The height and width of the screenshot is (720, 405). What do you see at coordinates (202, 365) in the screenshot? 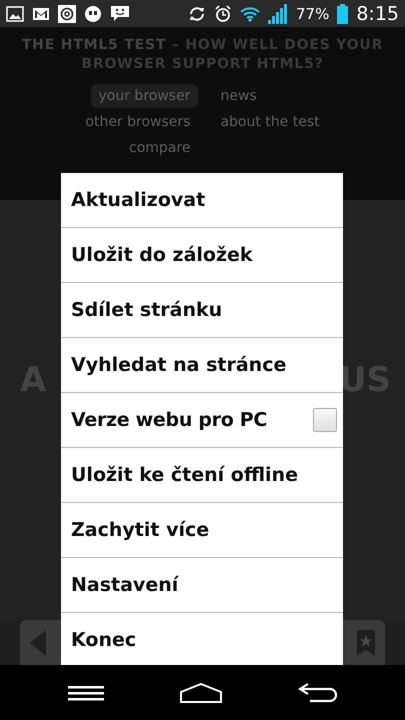
I see `menu-item: Vyhledat na stránce` at bounding box center [202, 365].